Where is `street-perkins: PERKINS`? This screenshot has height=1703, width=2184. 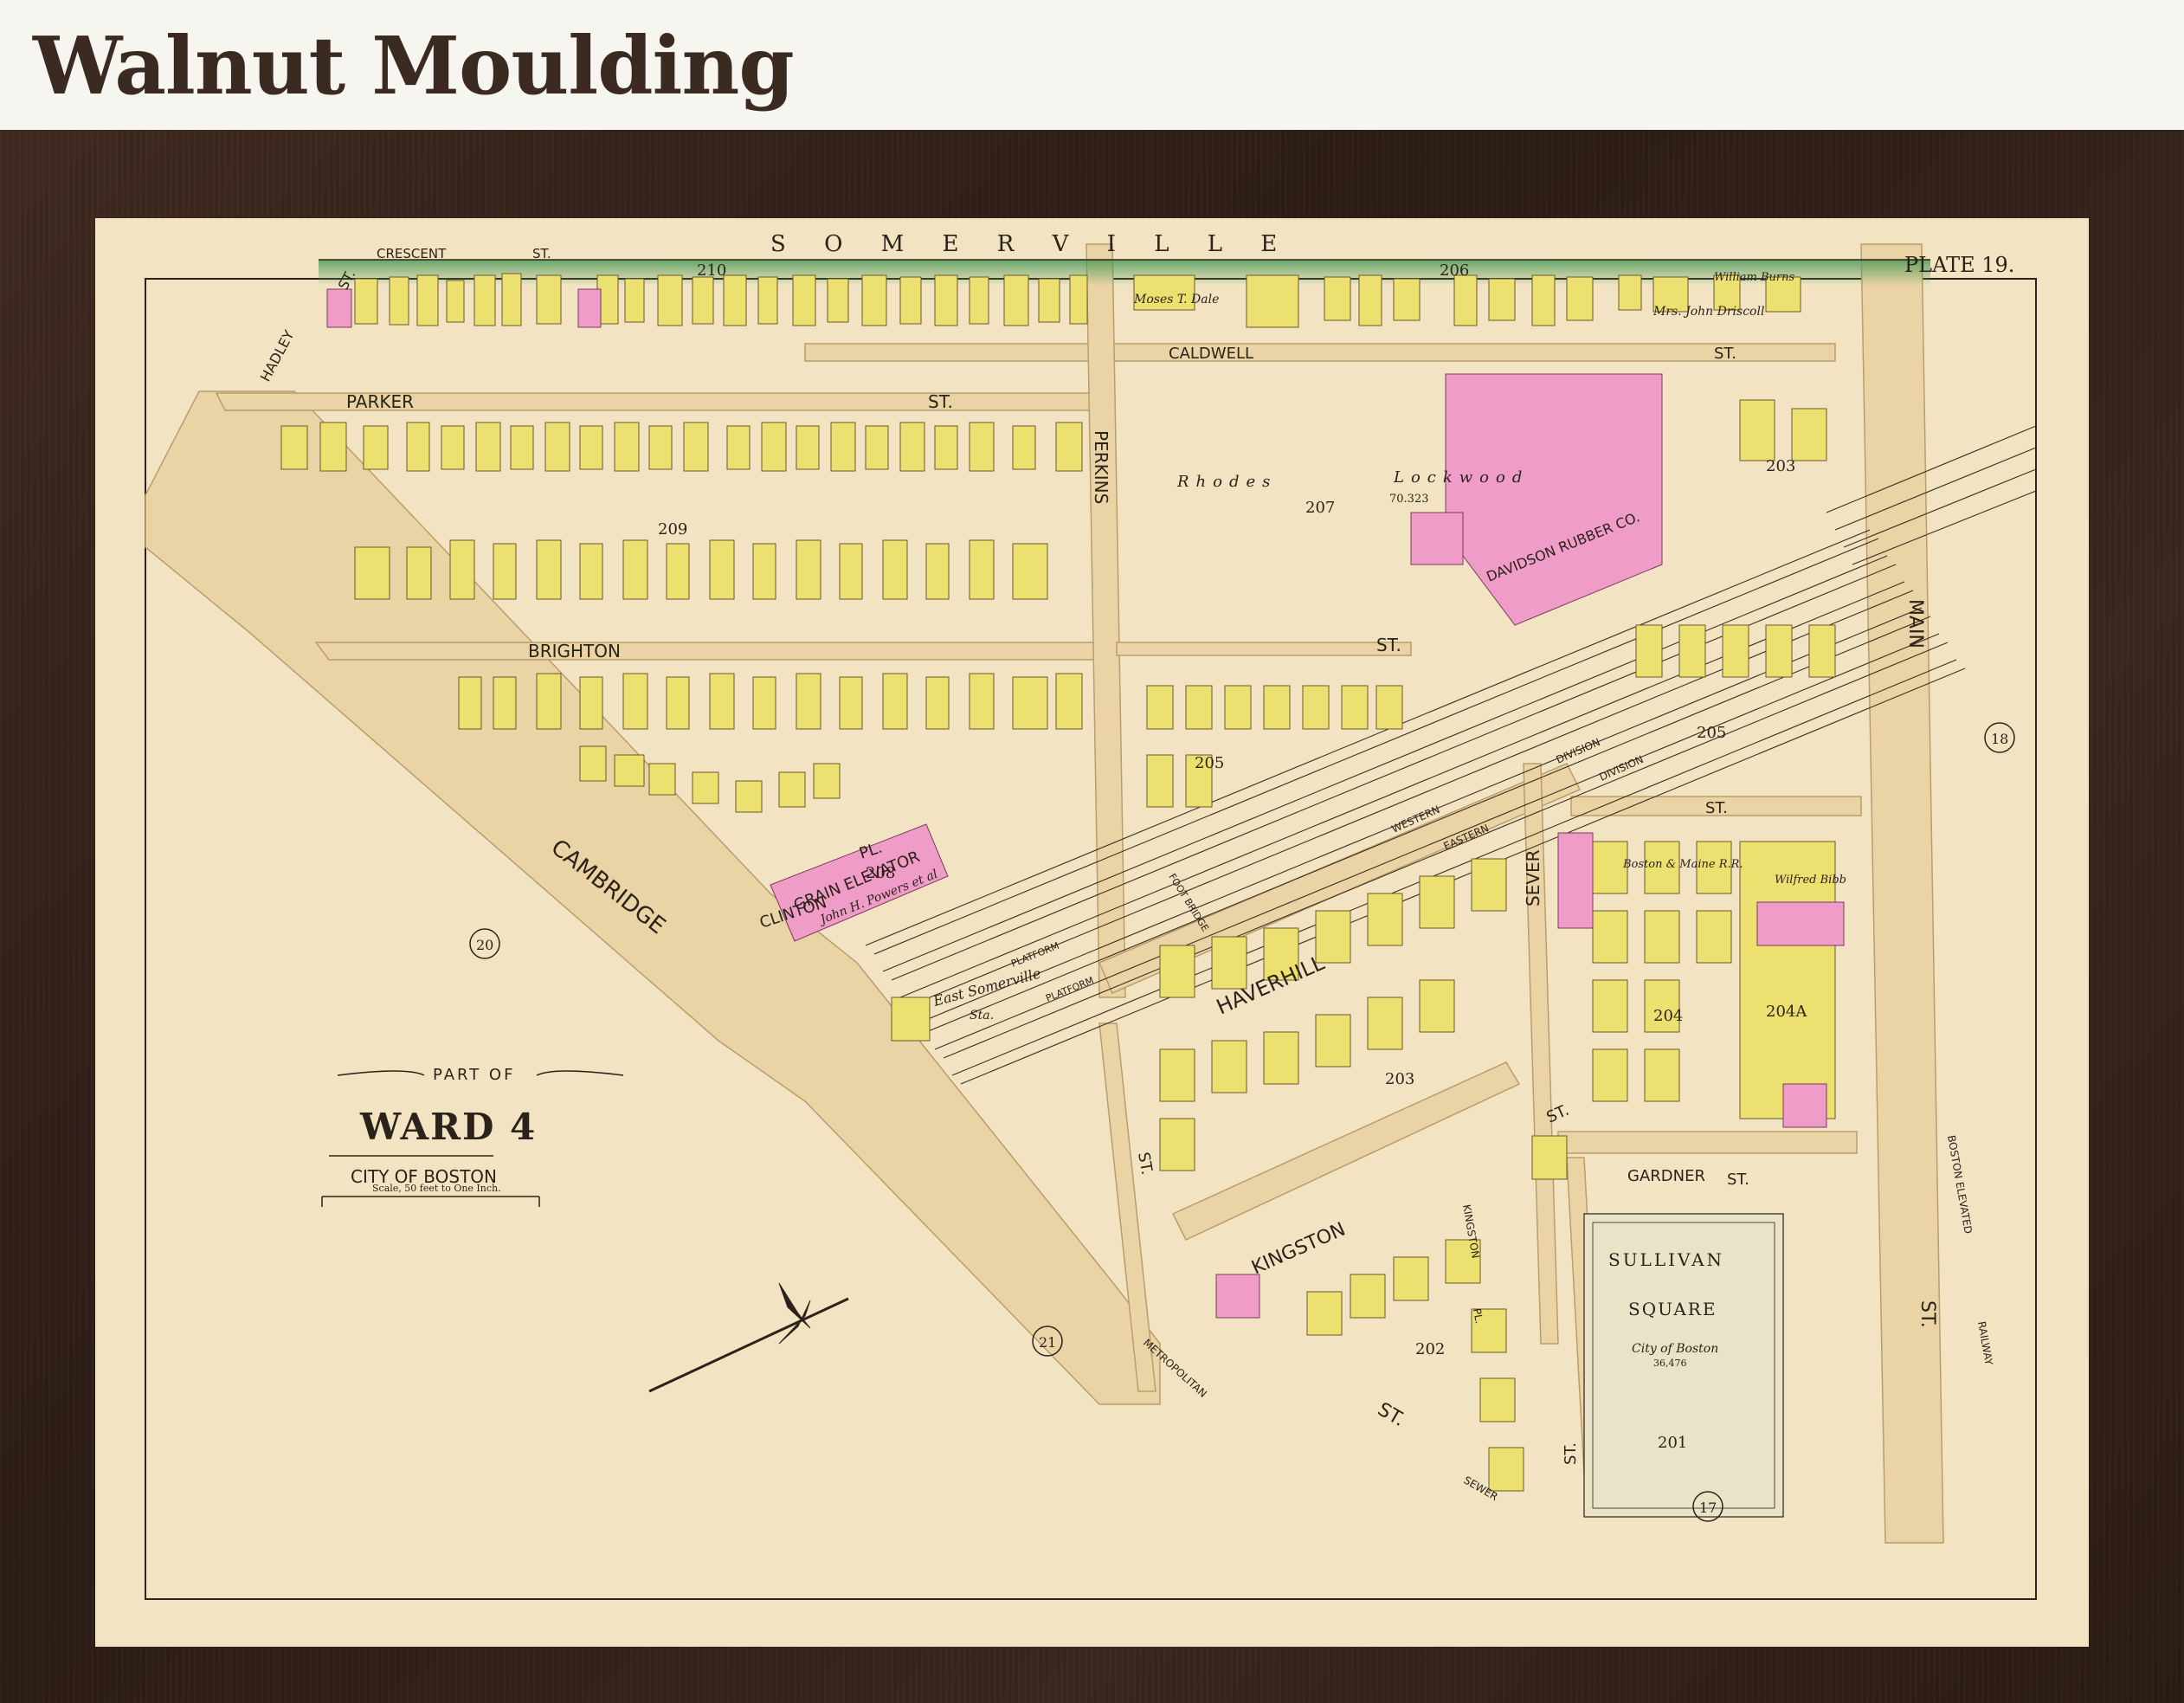 street-perkins: PERKINS is located at coordinates (1101, 467).